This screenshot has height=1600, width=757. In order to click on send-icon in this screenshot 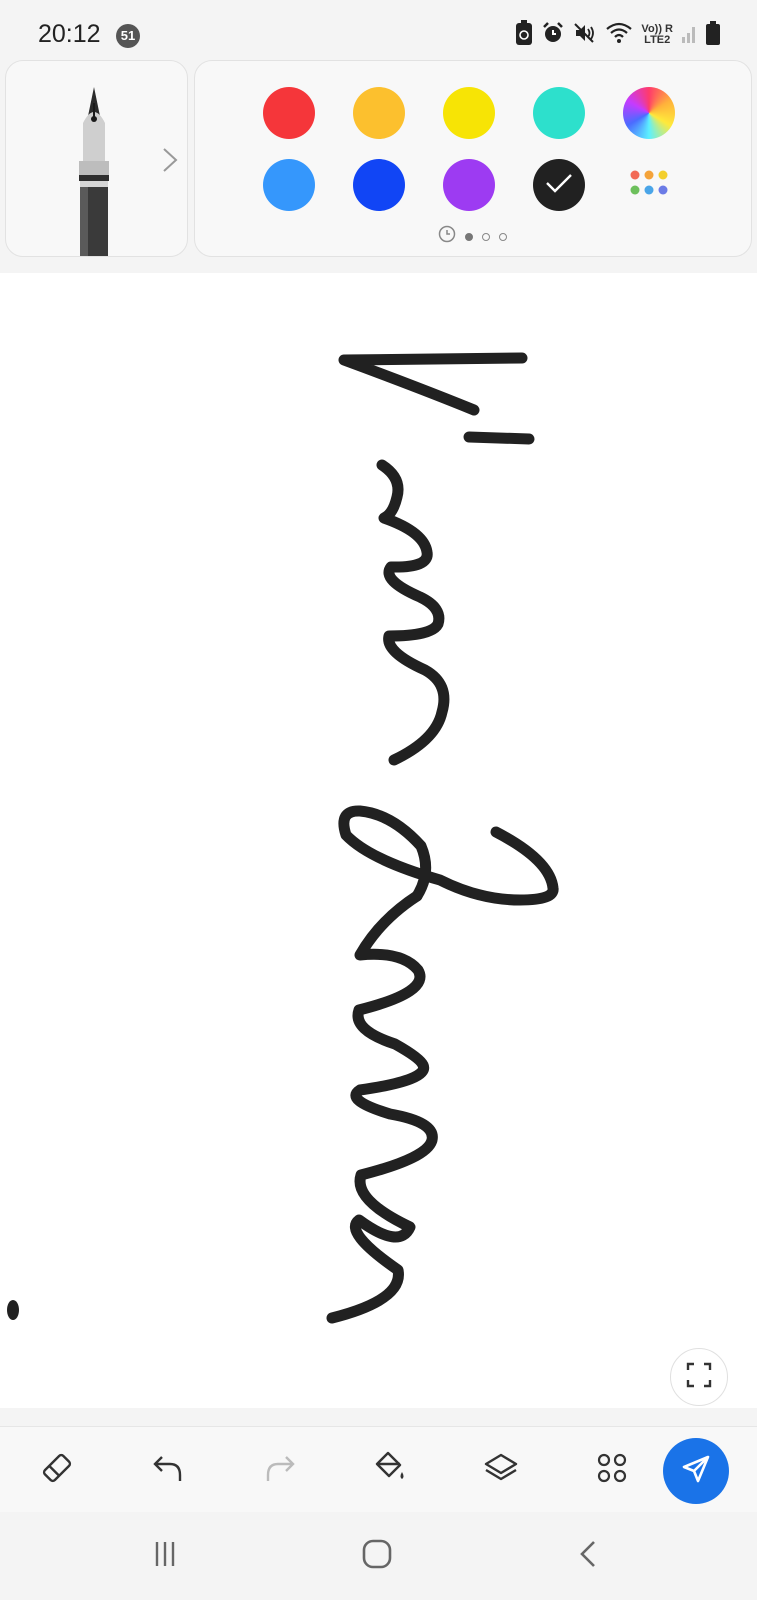, I will do `click(696, 1471)`.